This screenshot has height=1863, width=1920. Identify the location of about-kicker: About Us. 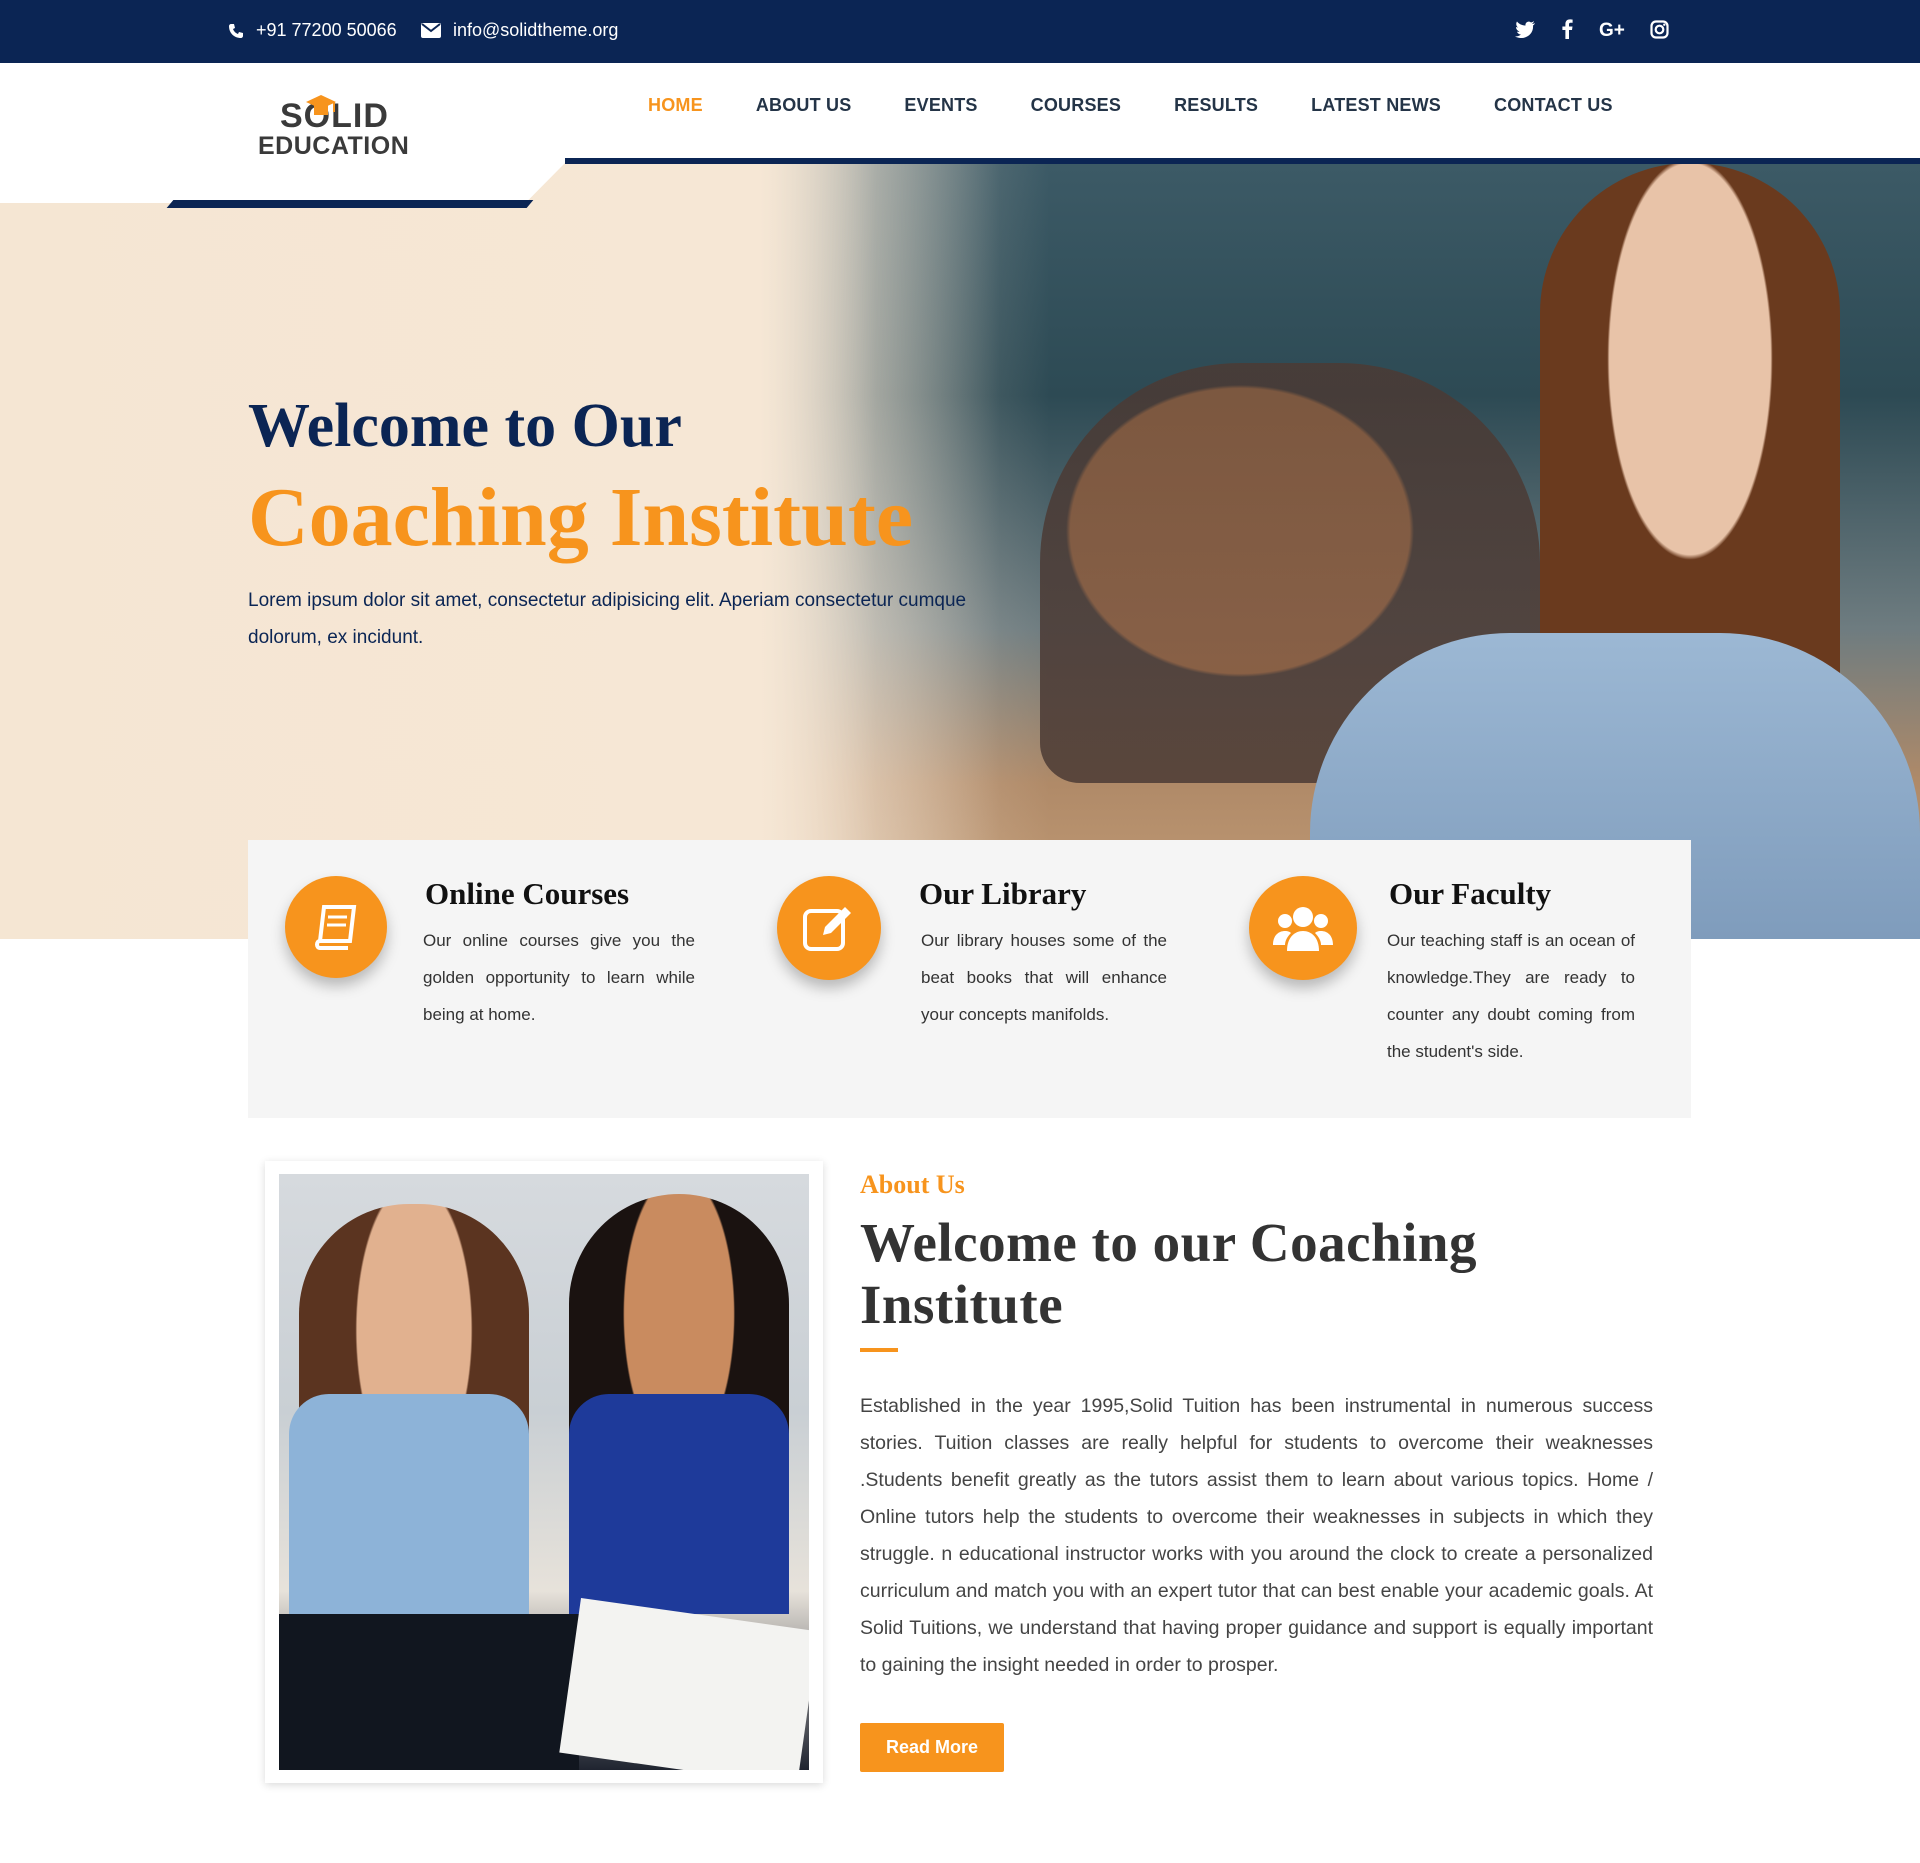
(912, 1184).